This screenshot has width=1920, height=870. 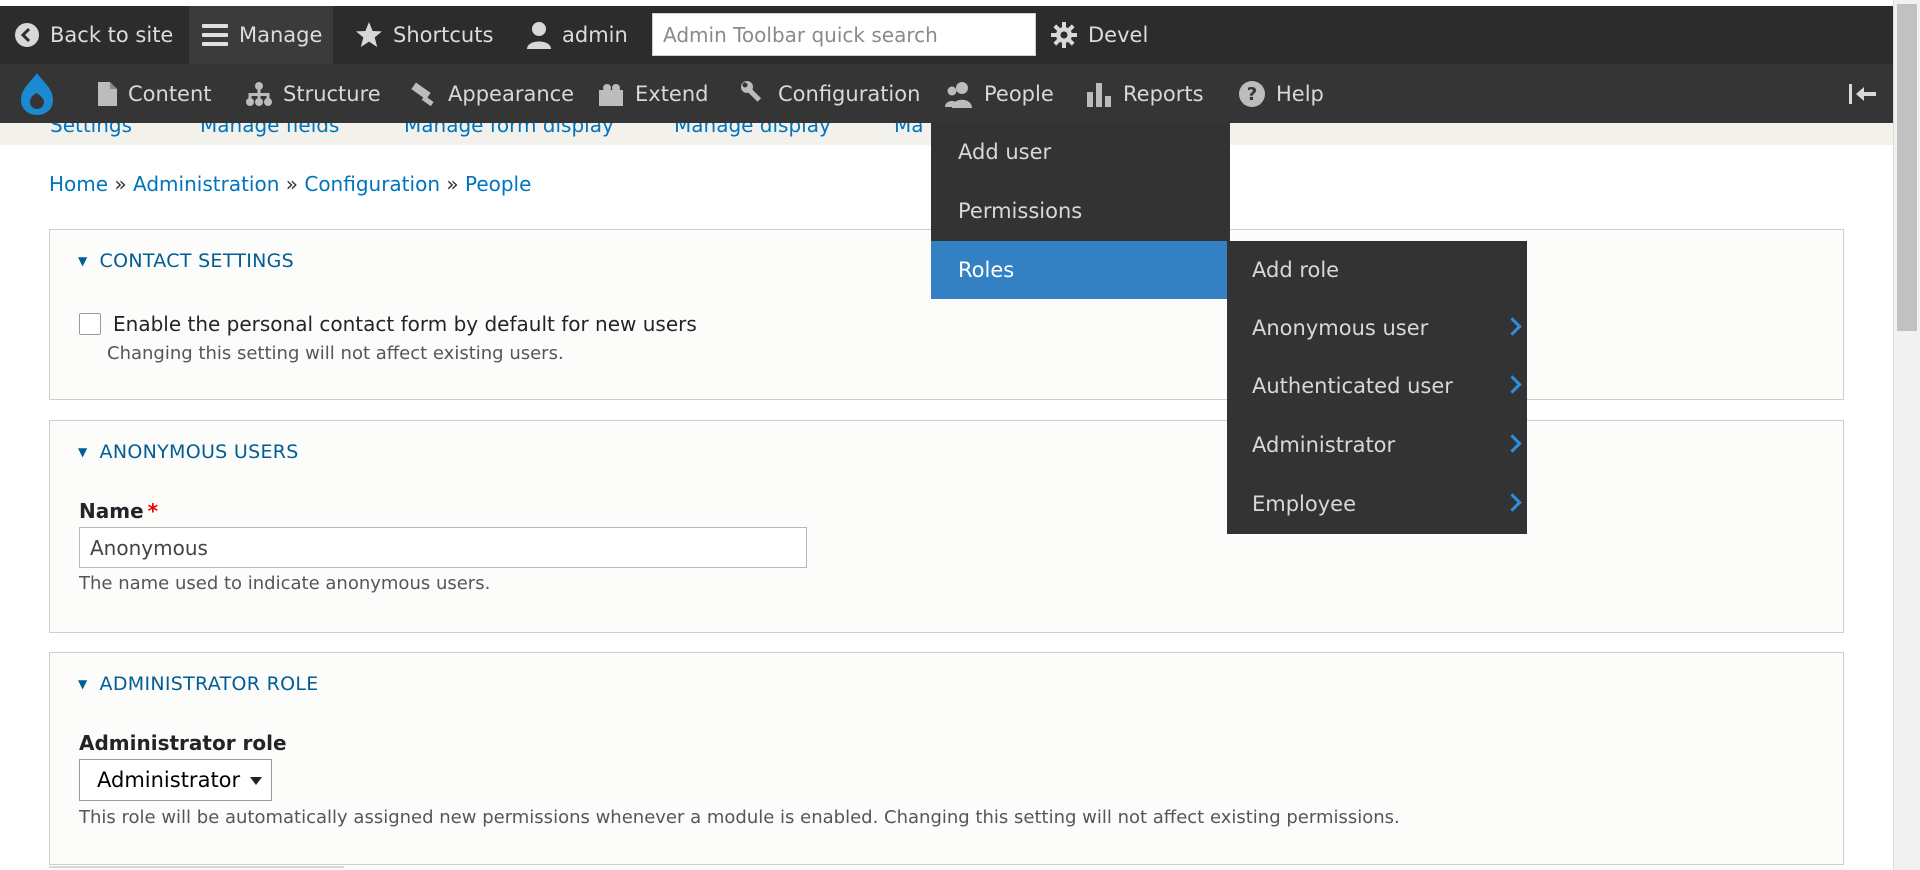 I want to click on people-dropdown-menu: Add user Permissions Roles, so click(x=1080, y=211).